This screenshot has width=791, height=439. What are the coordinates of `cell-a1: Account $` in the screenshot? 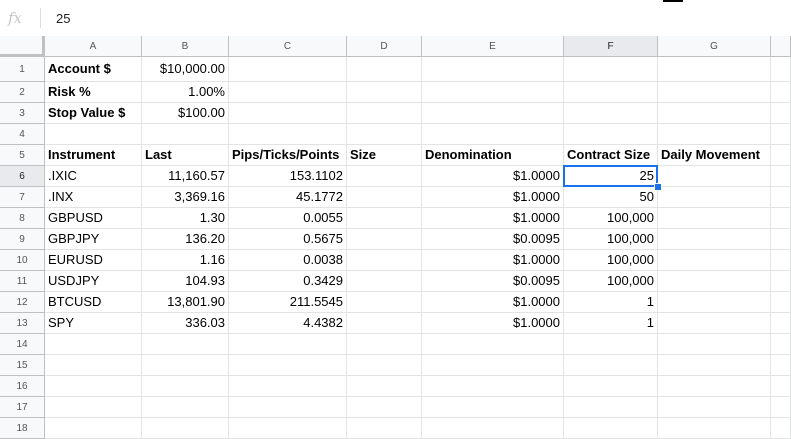 It's located at (93, 69).